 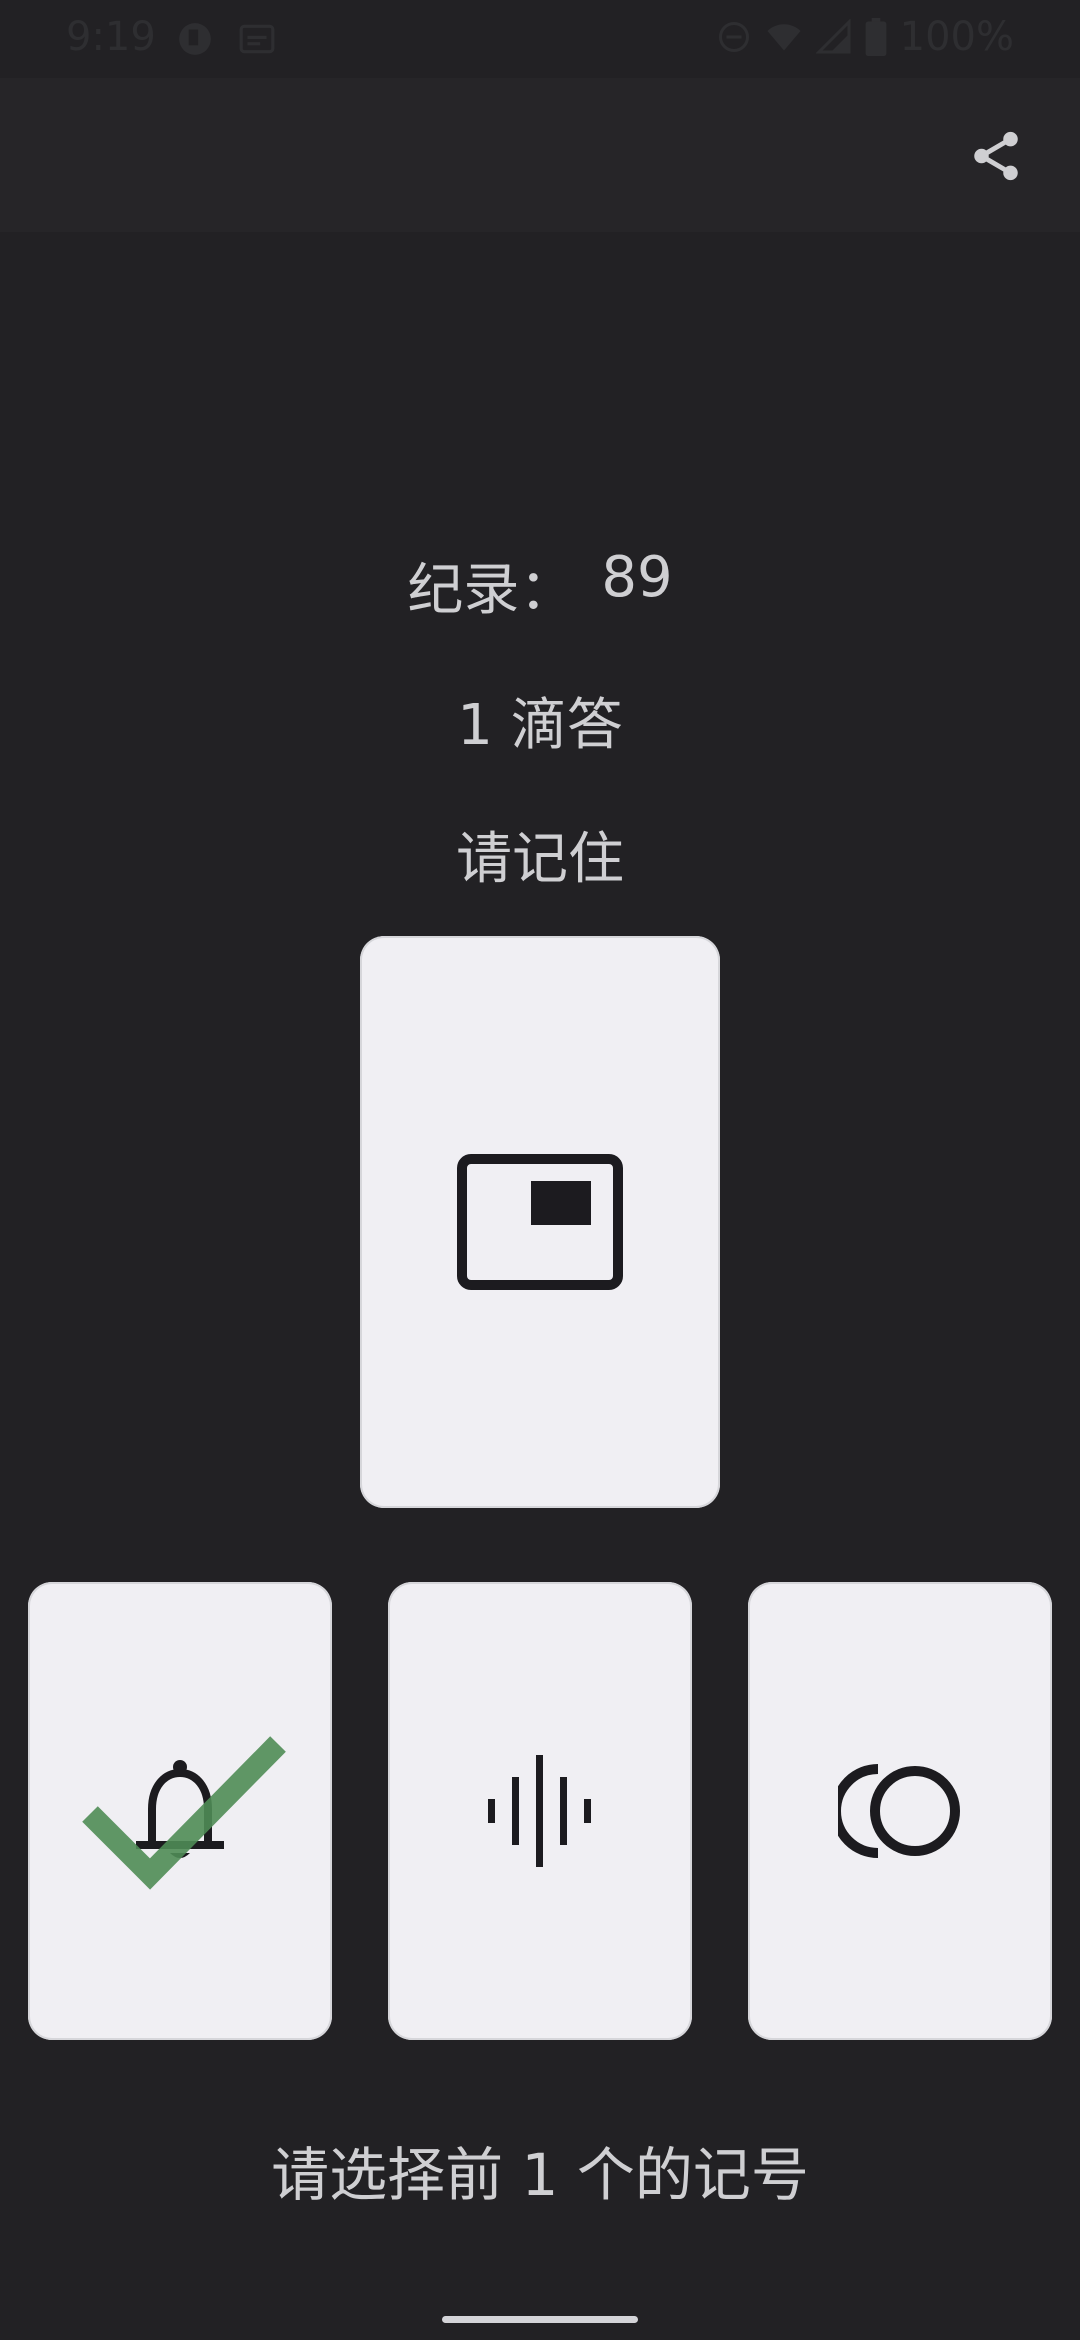 I want to click on subtitles-icon, so click(x=257, y=39).